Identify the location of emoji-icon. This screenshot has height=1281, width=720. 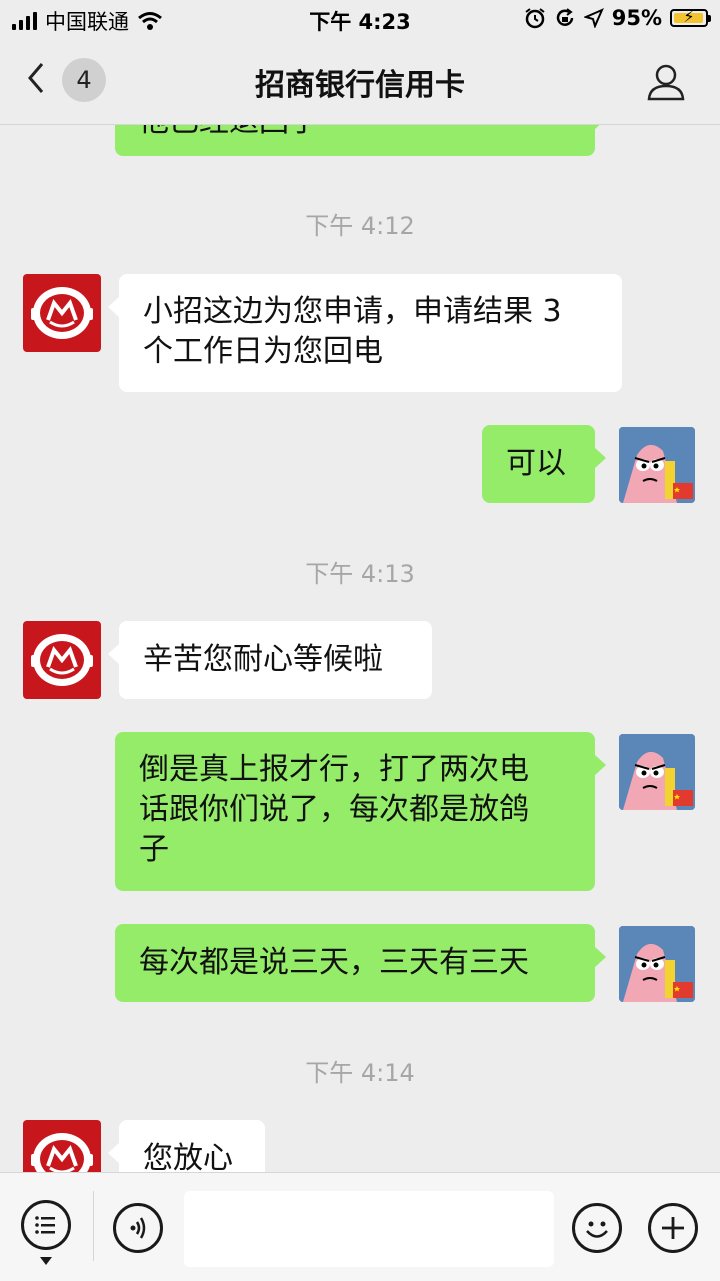
(597, 1229).